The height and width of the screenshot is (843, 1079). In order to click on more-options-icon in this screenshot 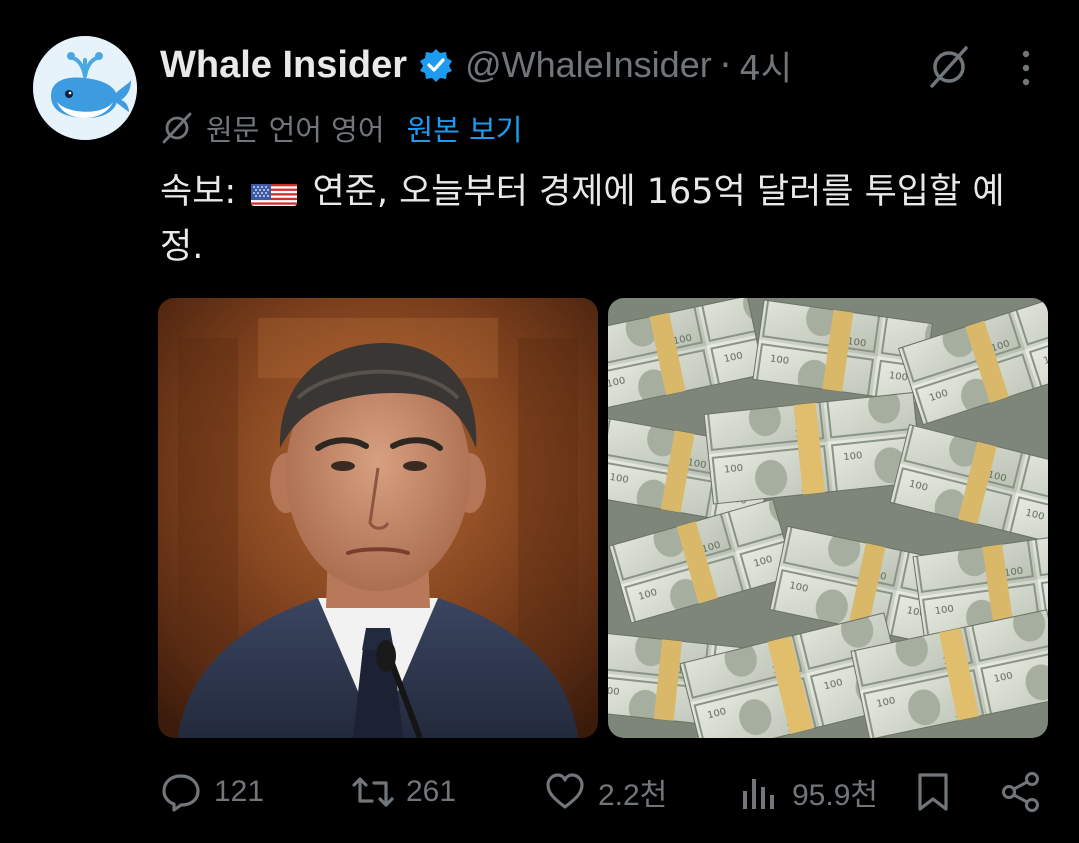, I will do `click(1026, 68)`.